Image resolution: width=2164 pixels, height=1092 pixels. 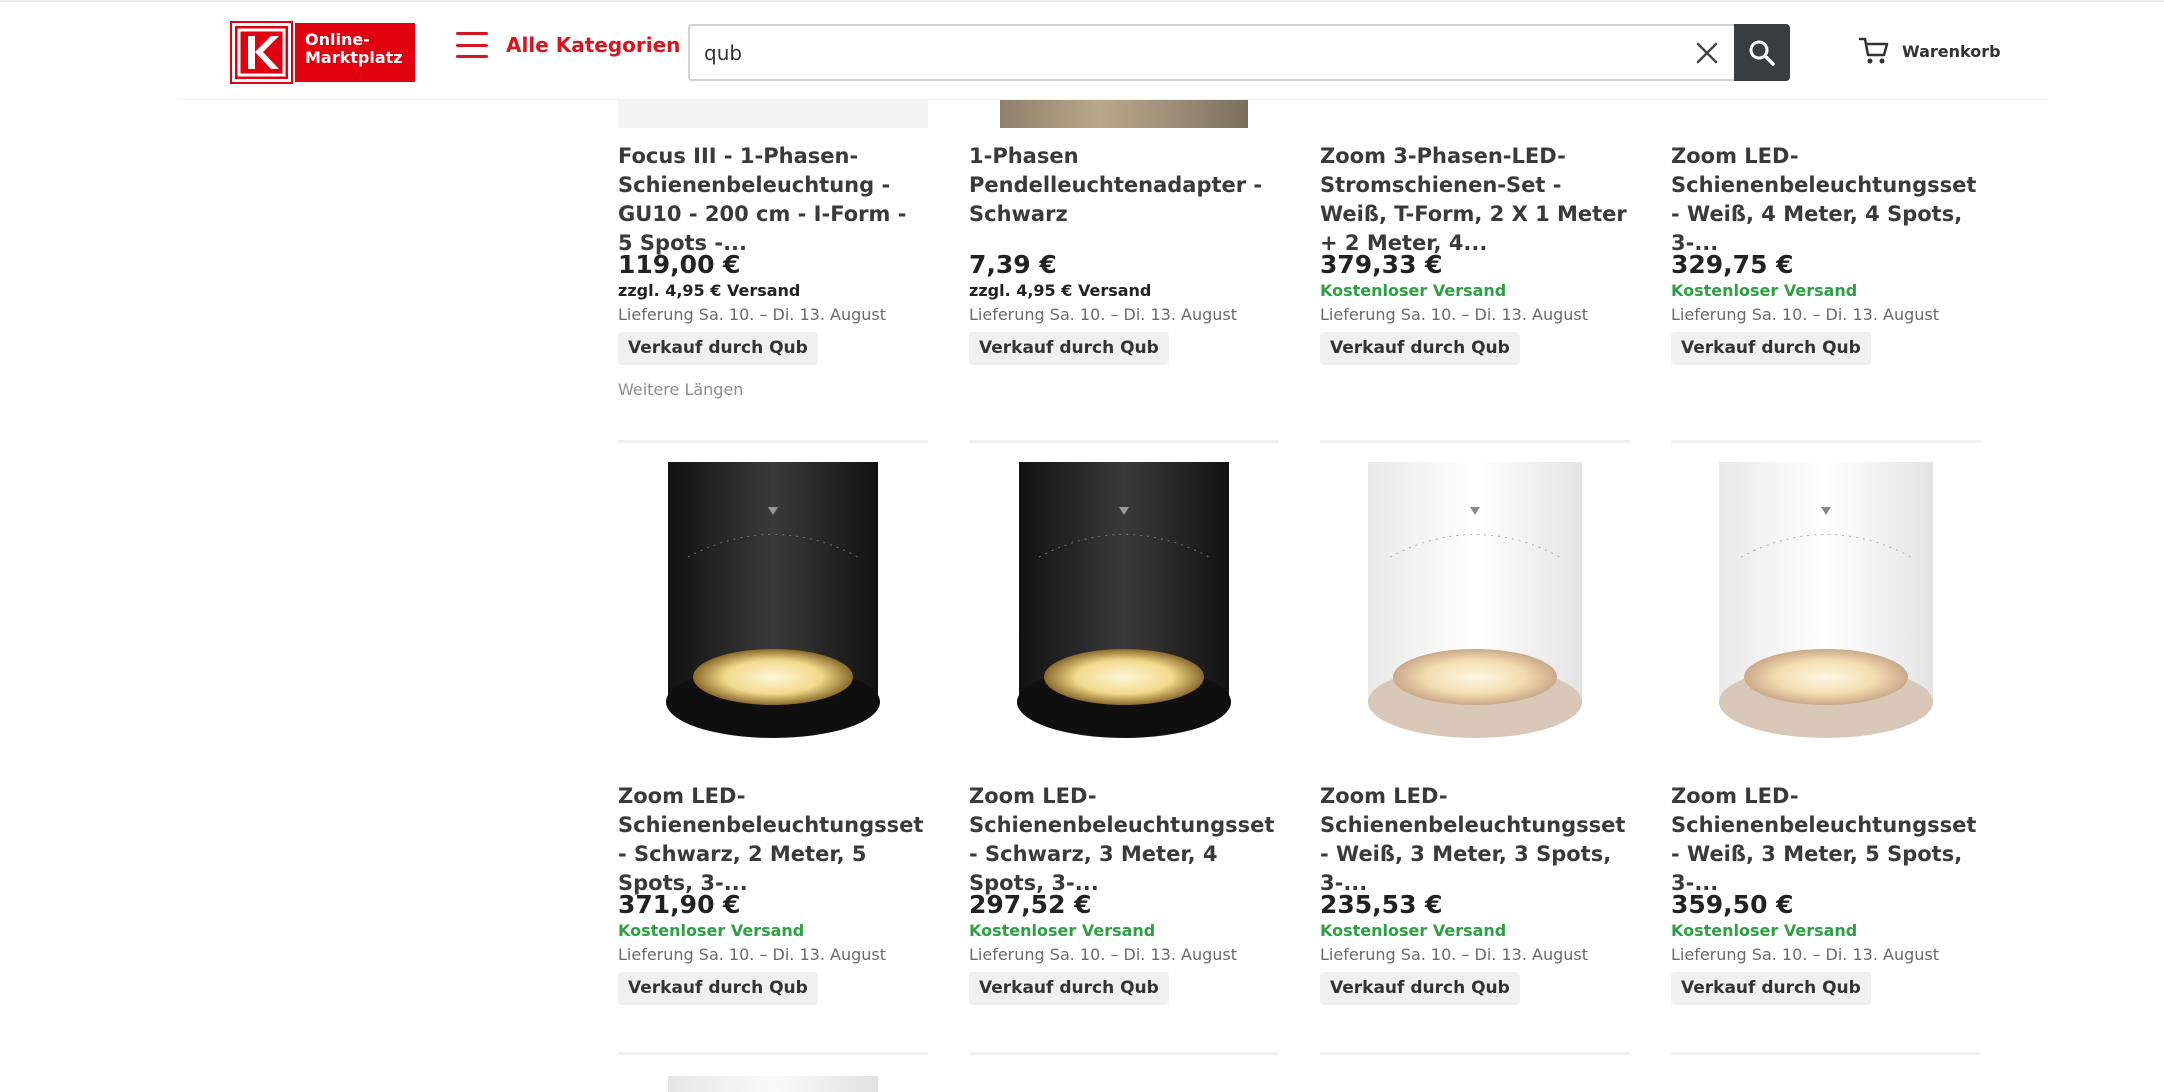 I want to click on search-field, so click(x=1211, y=52).